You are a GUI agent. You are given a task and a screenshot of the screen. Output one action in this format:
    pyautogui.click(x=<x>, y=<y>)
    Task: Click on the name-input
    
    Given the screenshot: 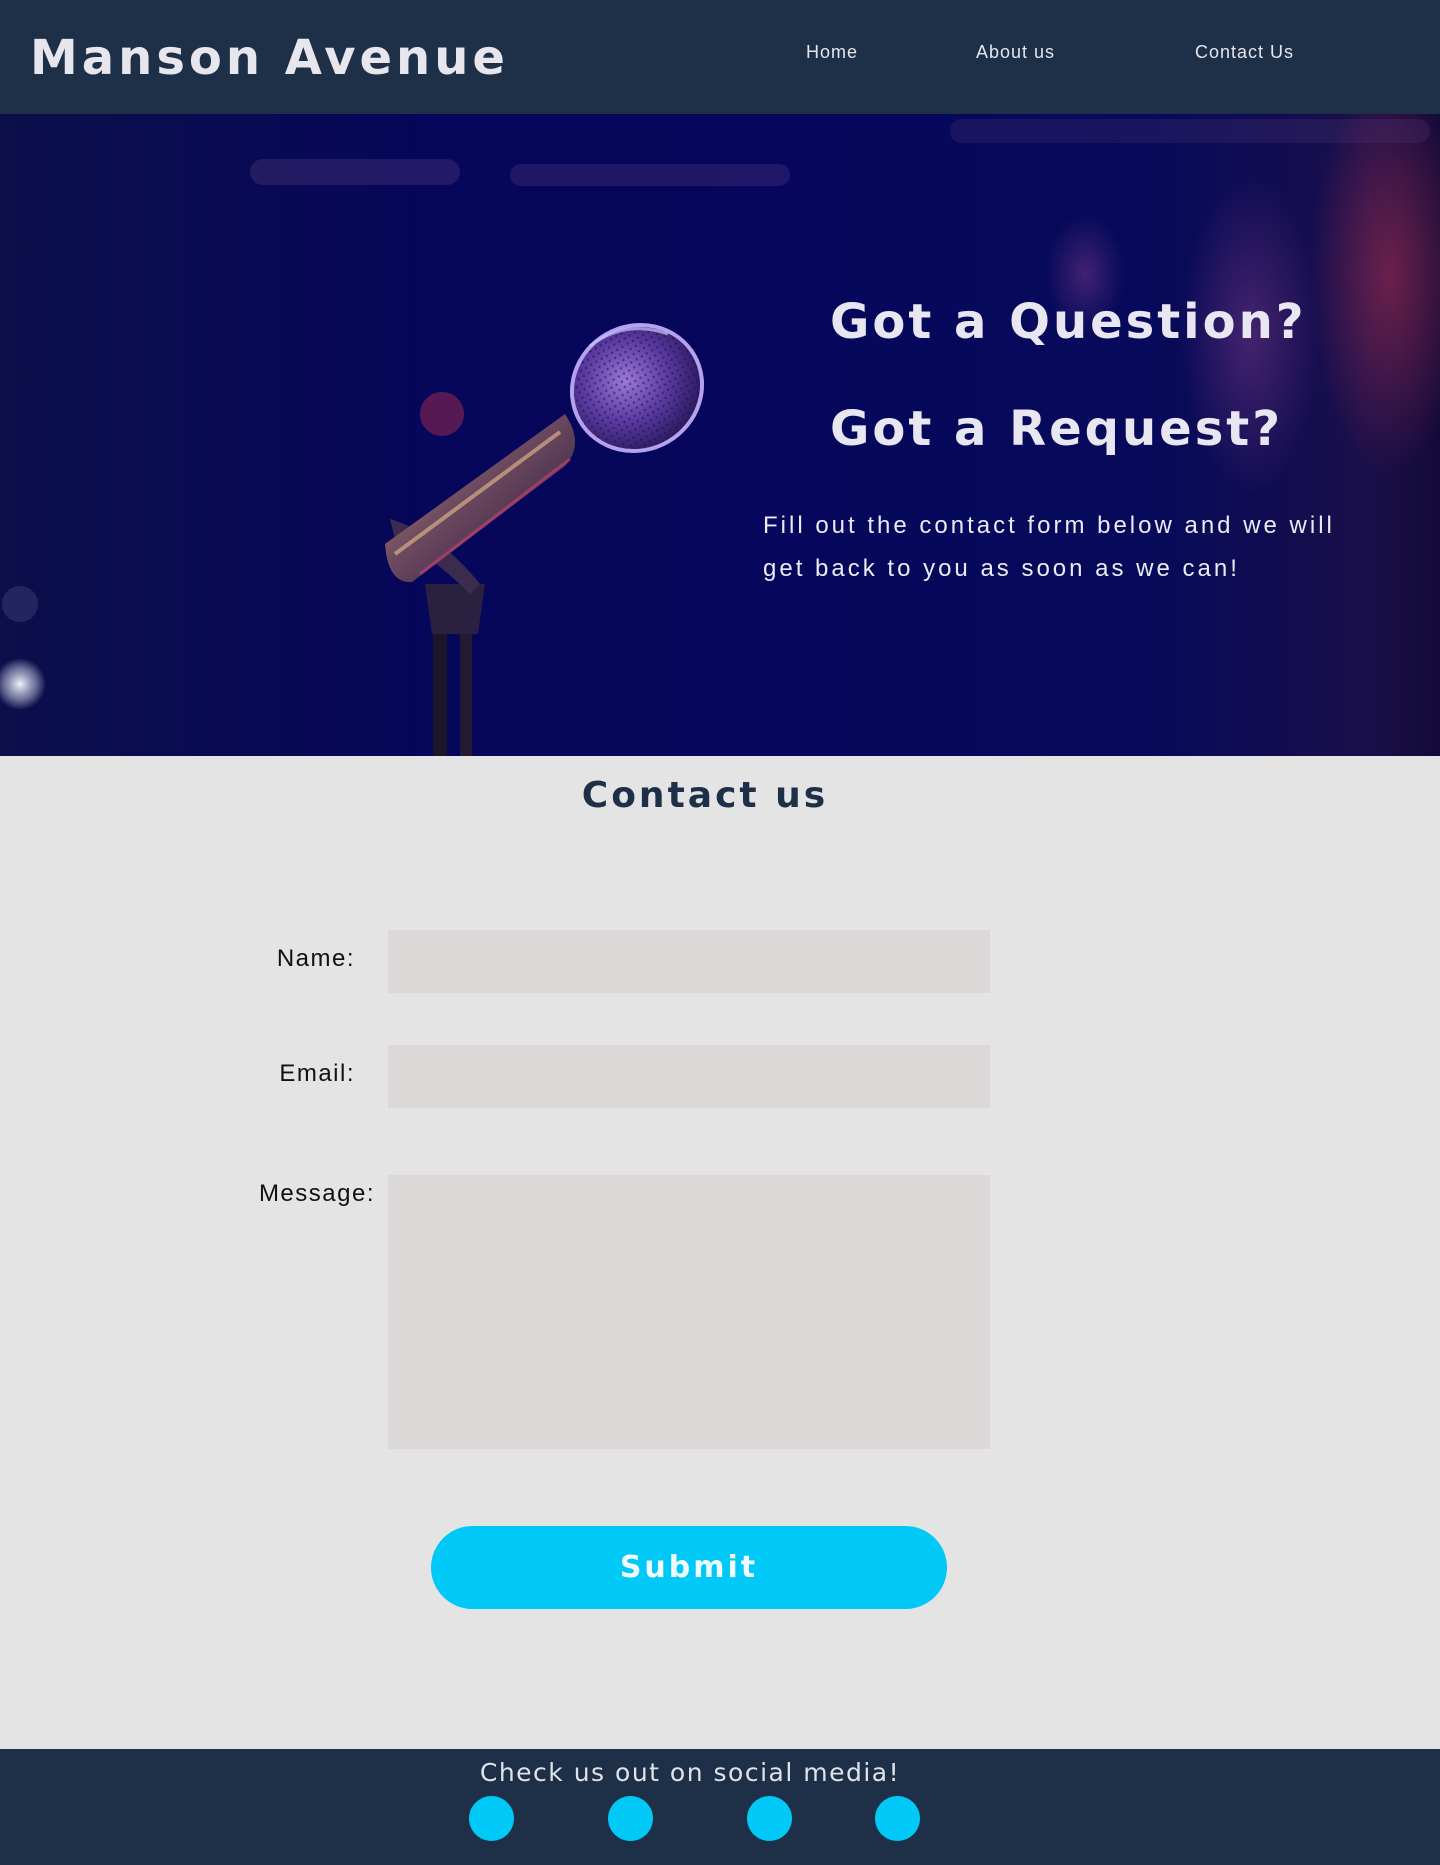 What is the action you would take?
    pyautogui.click(x=689, y=961)
    